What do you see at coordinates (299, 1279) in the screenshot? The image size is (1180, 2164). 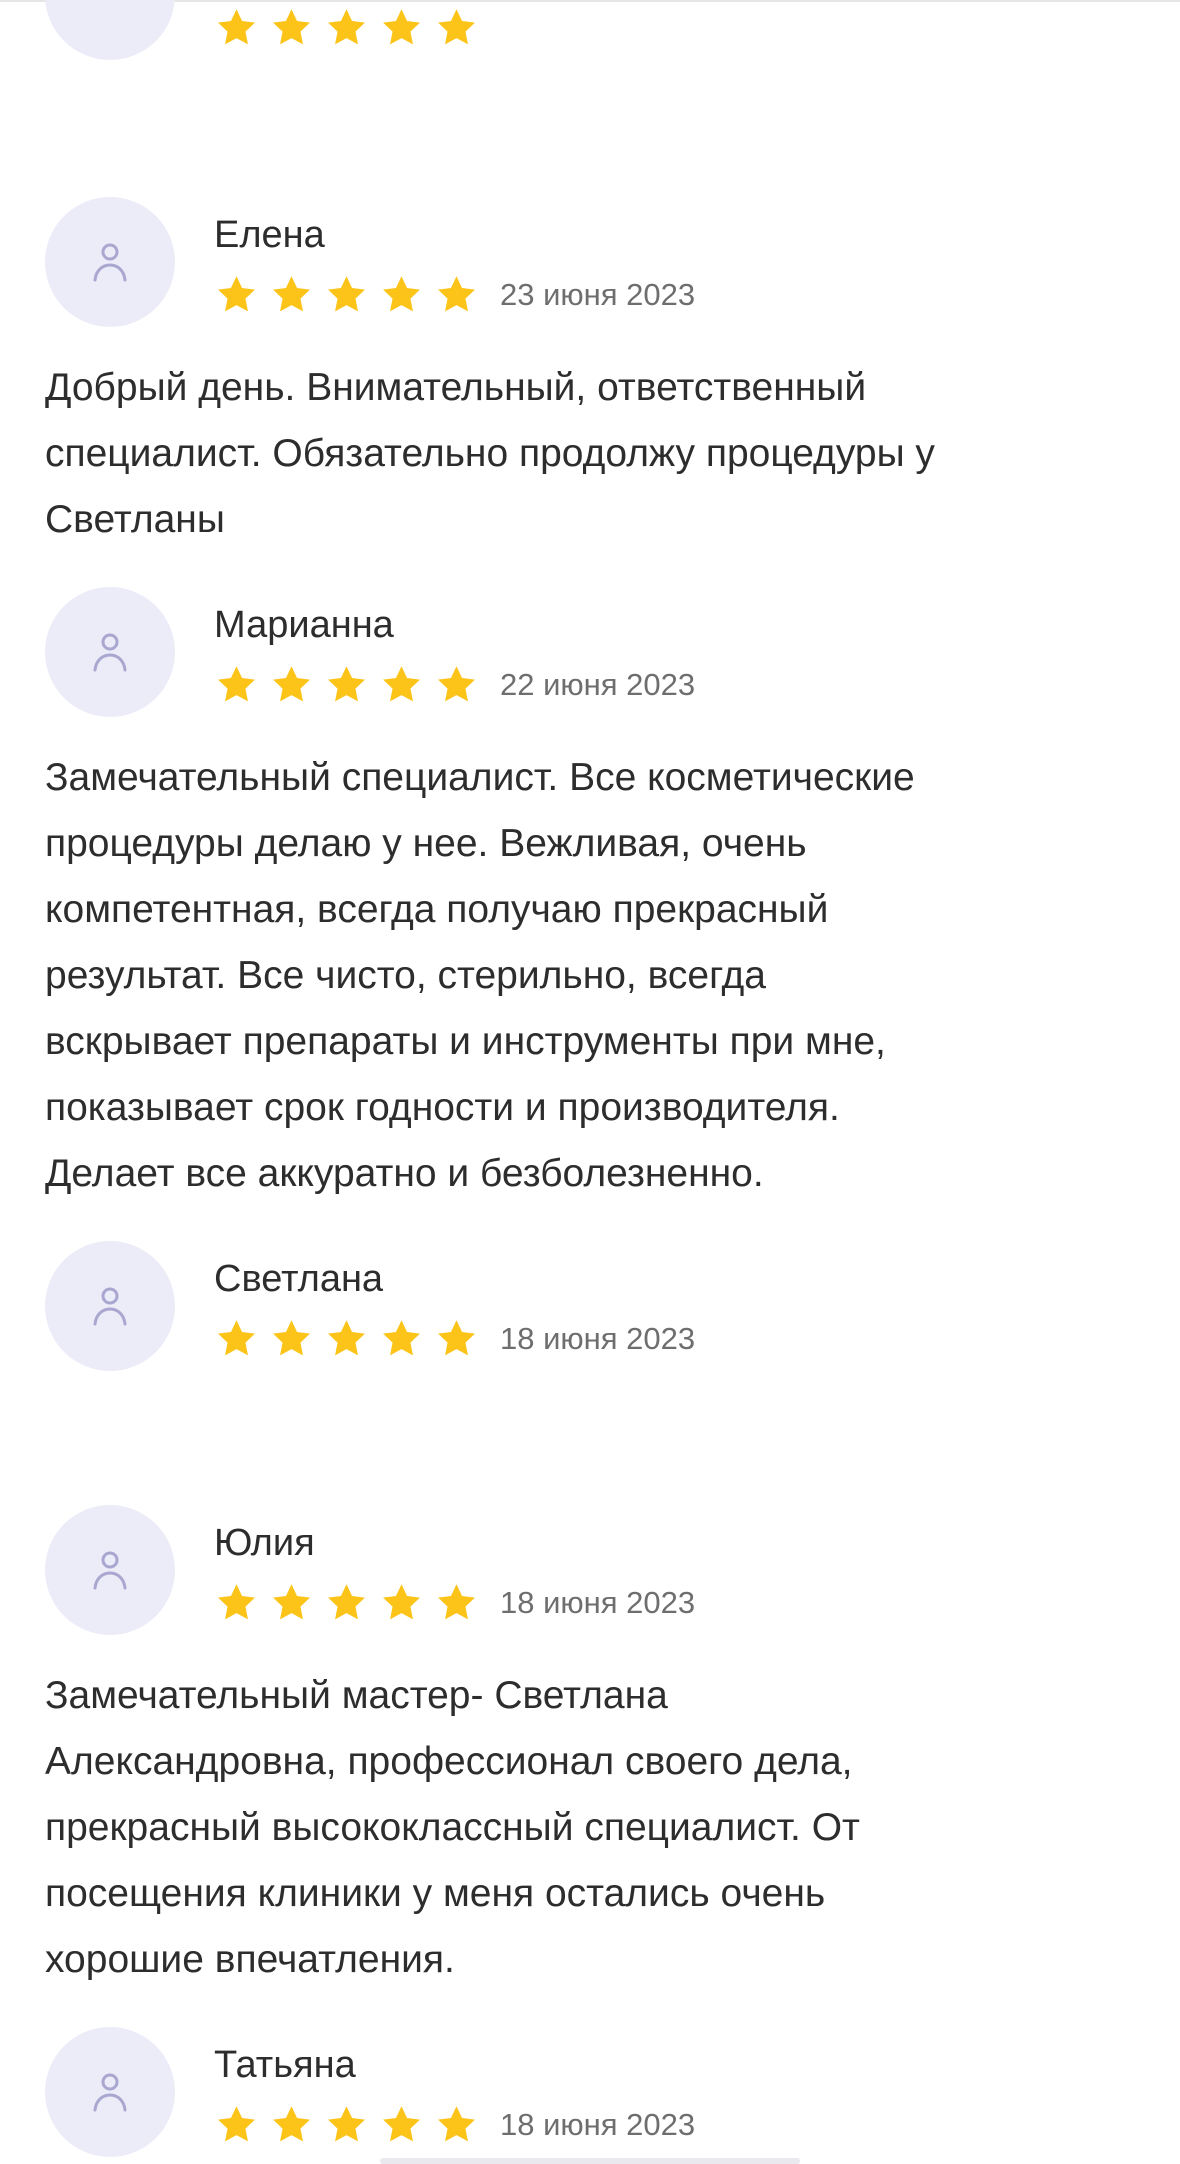 I see `reviewer-name: Светлана` at bounding box center [299, 1279].